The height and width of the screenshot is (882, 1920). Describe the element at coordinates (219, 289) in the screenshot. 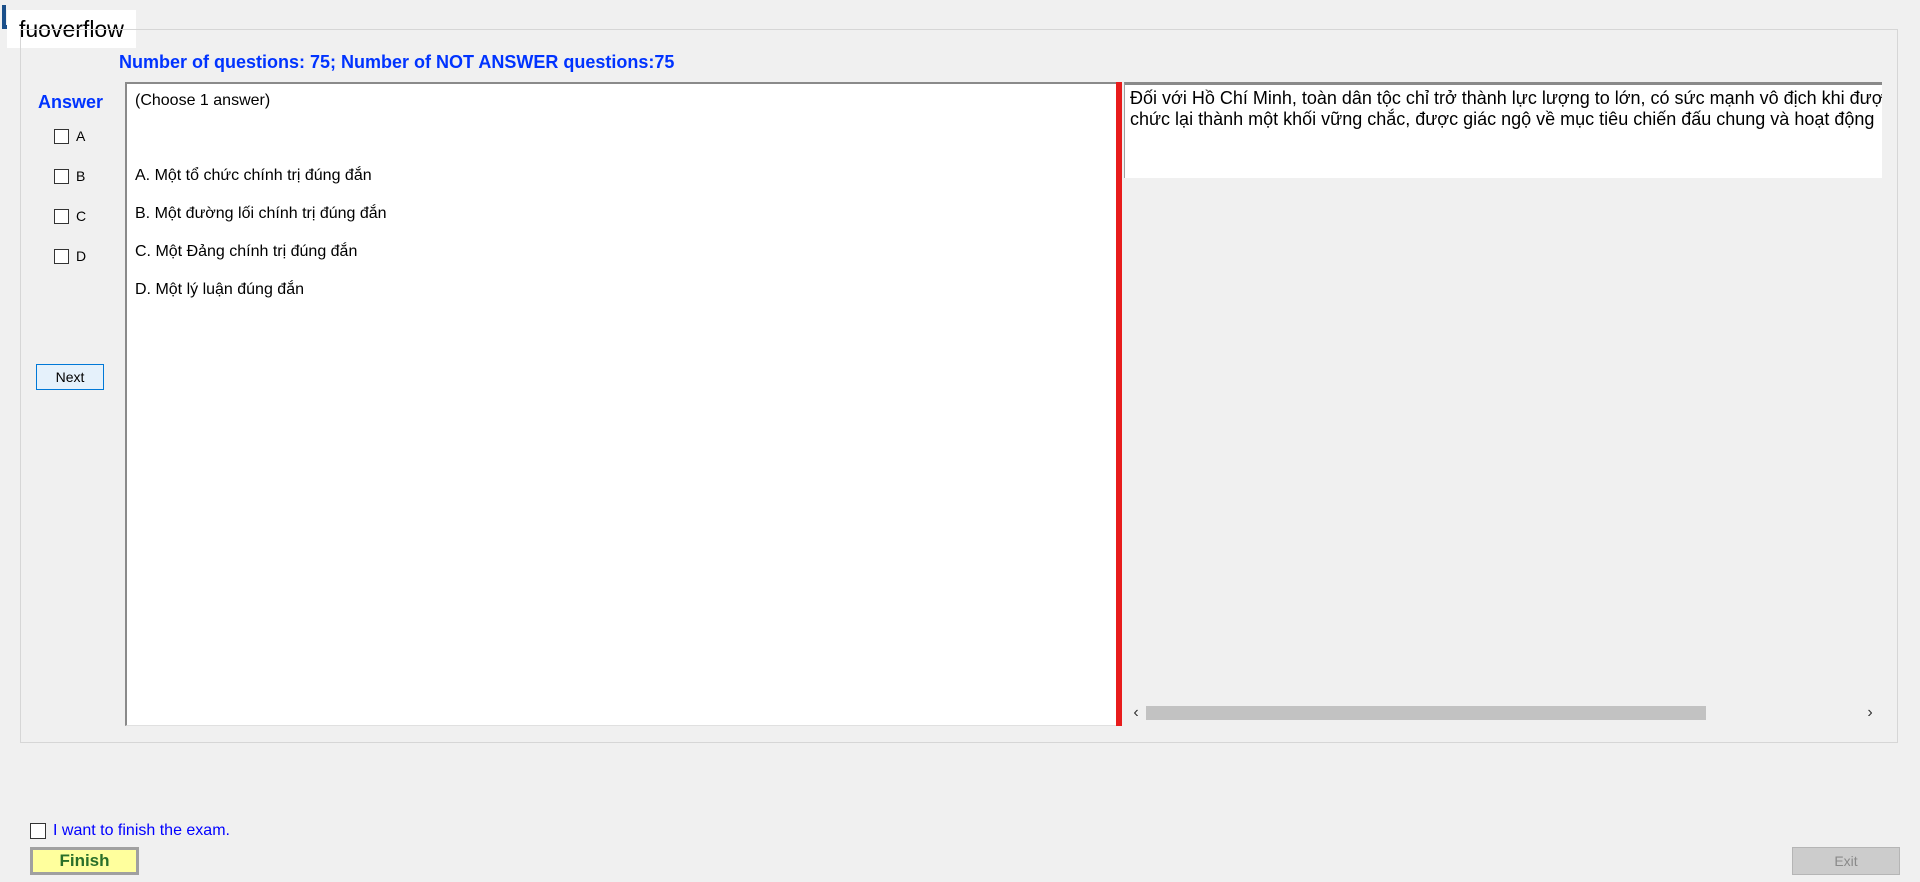

I see `question-option-d: D. Một lý luận đúng đắn` at that location.